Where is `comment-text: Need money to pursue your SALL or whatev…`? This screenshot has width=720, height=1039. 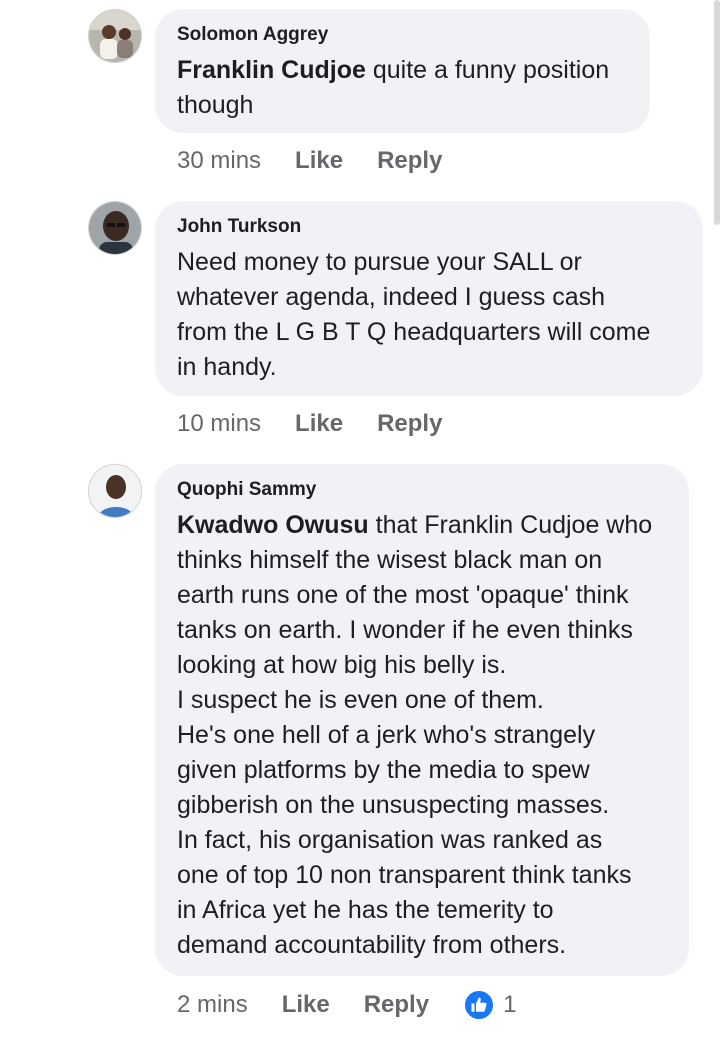
comment-text: Need money to pursue your SALL or whatev… is located at coordinates (414, 314).